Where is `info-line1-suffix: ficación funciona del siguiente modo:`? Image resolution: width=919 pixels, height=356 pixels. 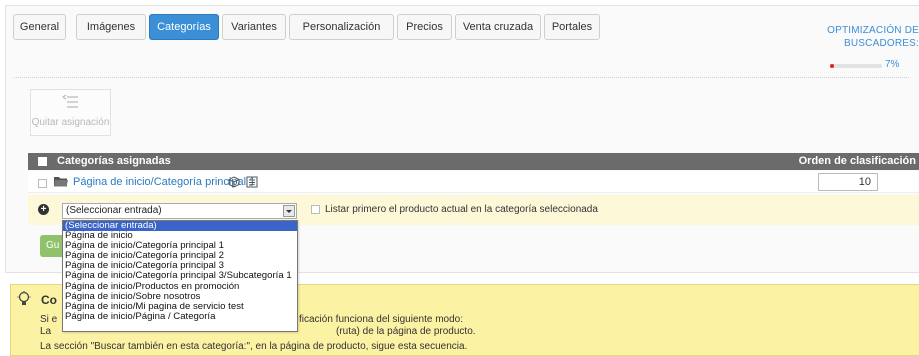
info-line1-suffix: ficación funciona del siguiente modo: is located at coordinates (381, 319).